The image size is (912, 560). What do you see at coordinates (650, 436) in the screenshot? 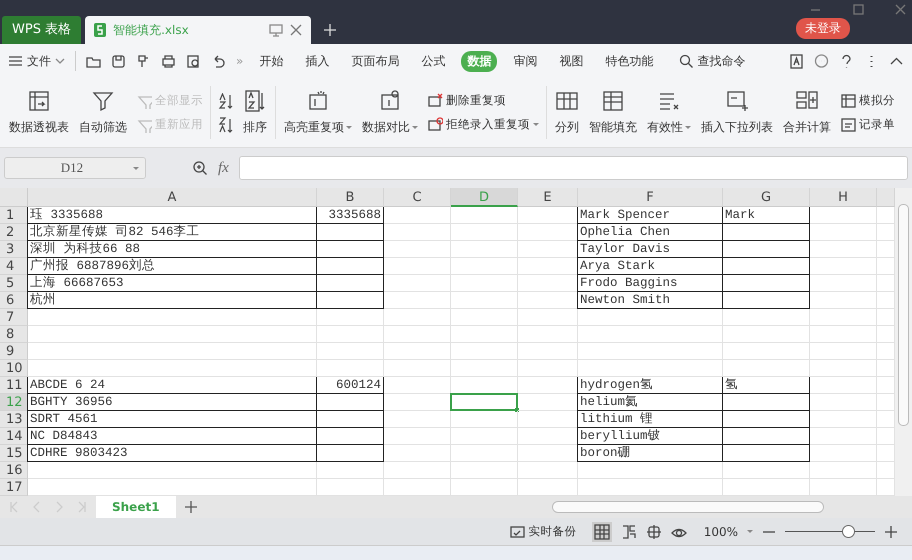
I see `table-cell: beryllium铍` at bounding box center [650, 436].